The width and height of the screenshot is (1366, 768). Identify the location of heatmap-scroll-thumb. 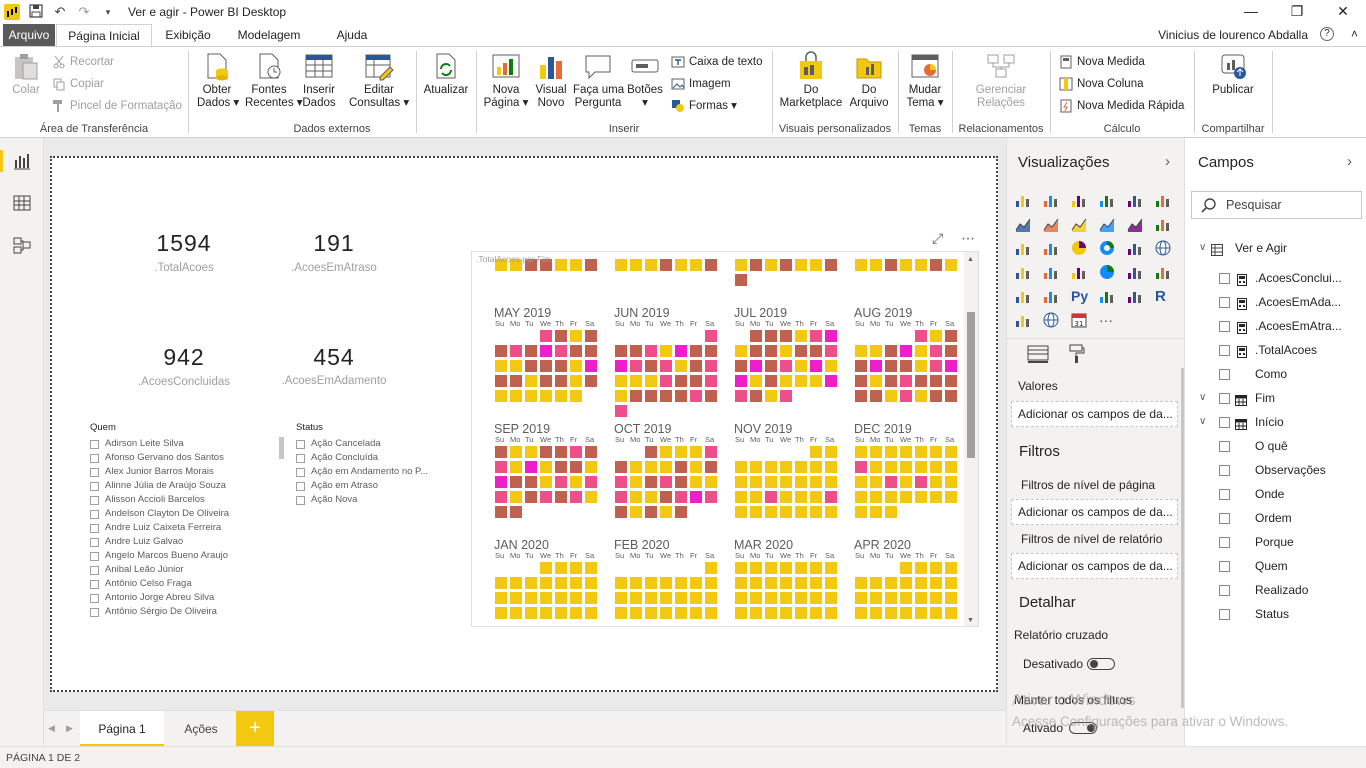
(971, 385).